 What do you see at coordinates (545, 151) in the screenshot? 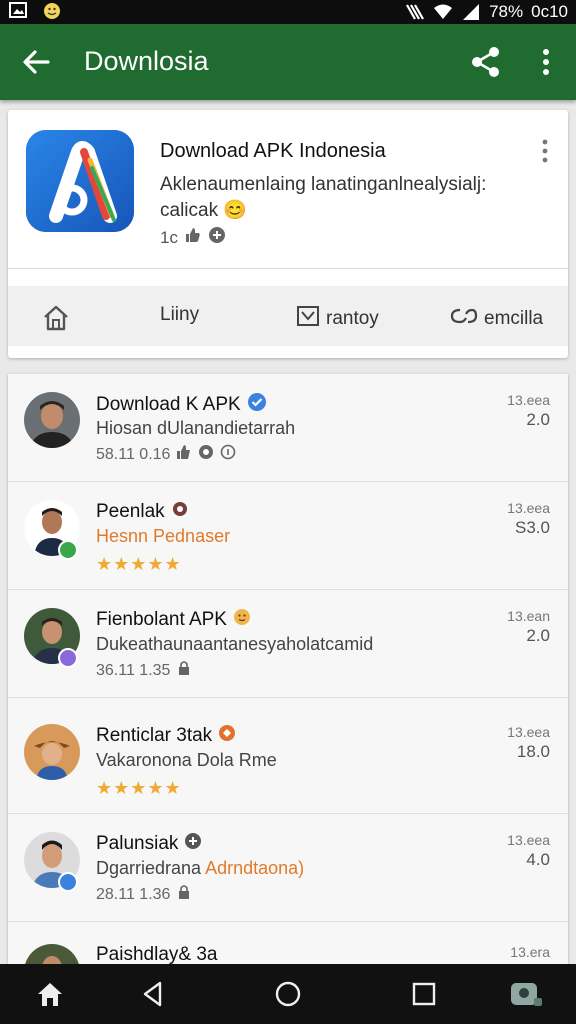
I see `card-overflow-icon` at bounding box center [545, 151].